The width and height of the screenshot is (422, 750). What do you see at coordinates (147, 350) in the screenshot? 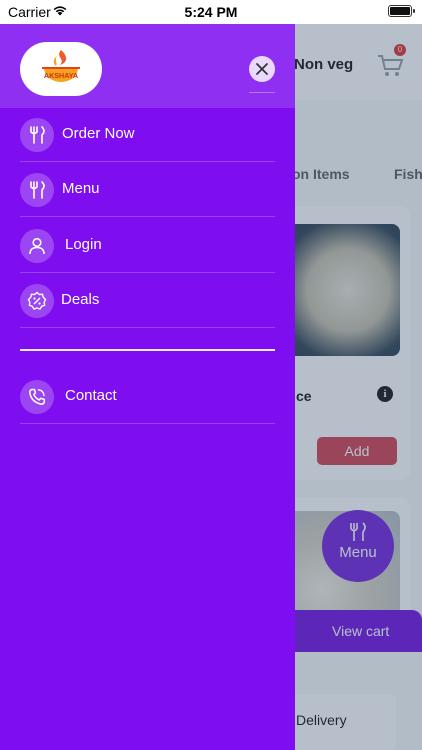
I see `section-divider` at bounding box center [147, 350].